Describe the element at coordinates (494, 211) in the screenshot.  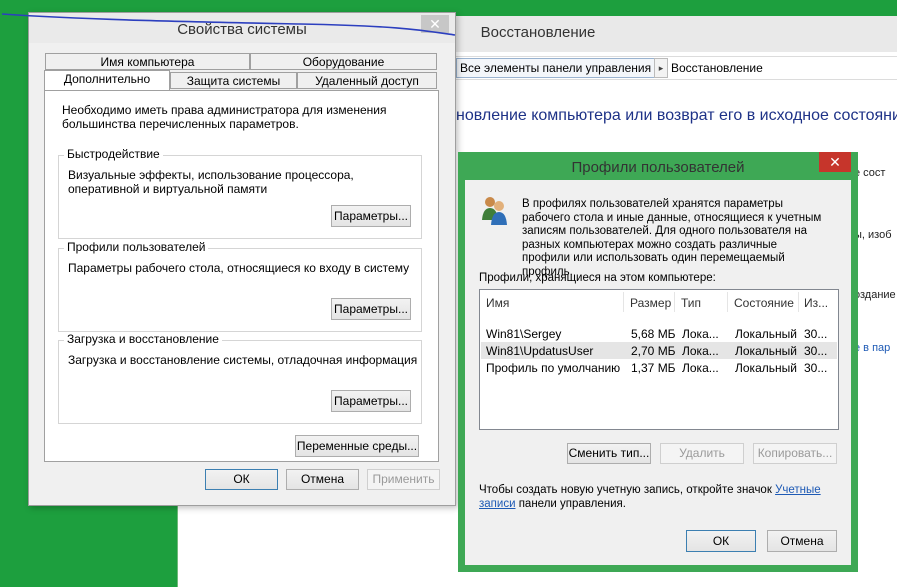
I see `users-icon` at that location.